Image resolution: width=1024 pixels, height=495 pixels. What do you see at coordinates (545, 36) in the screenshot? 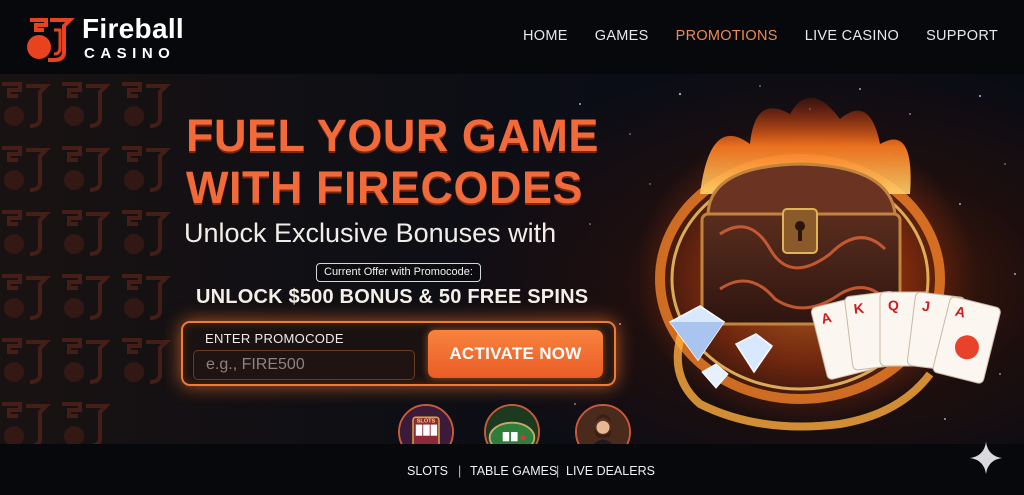
I see `nav-home: HOME` at bounding box center [545, 36].